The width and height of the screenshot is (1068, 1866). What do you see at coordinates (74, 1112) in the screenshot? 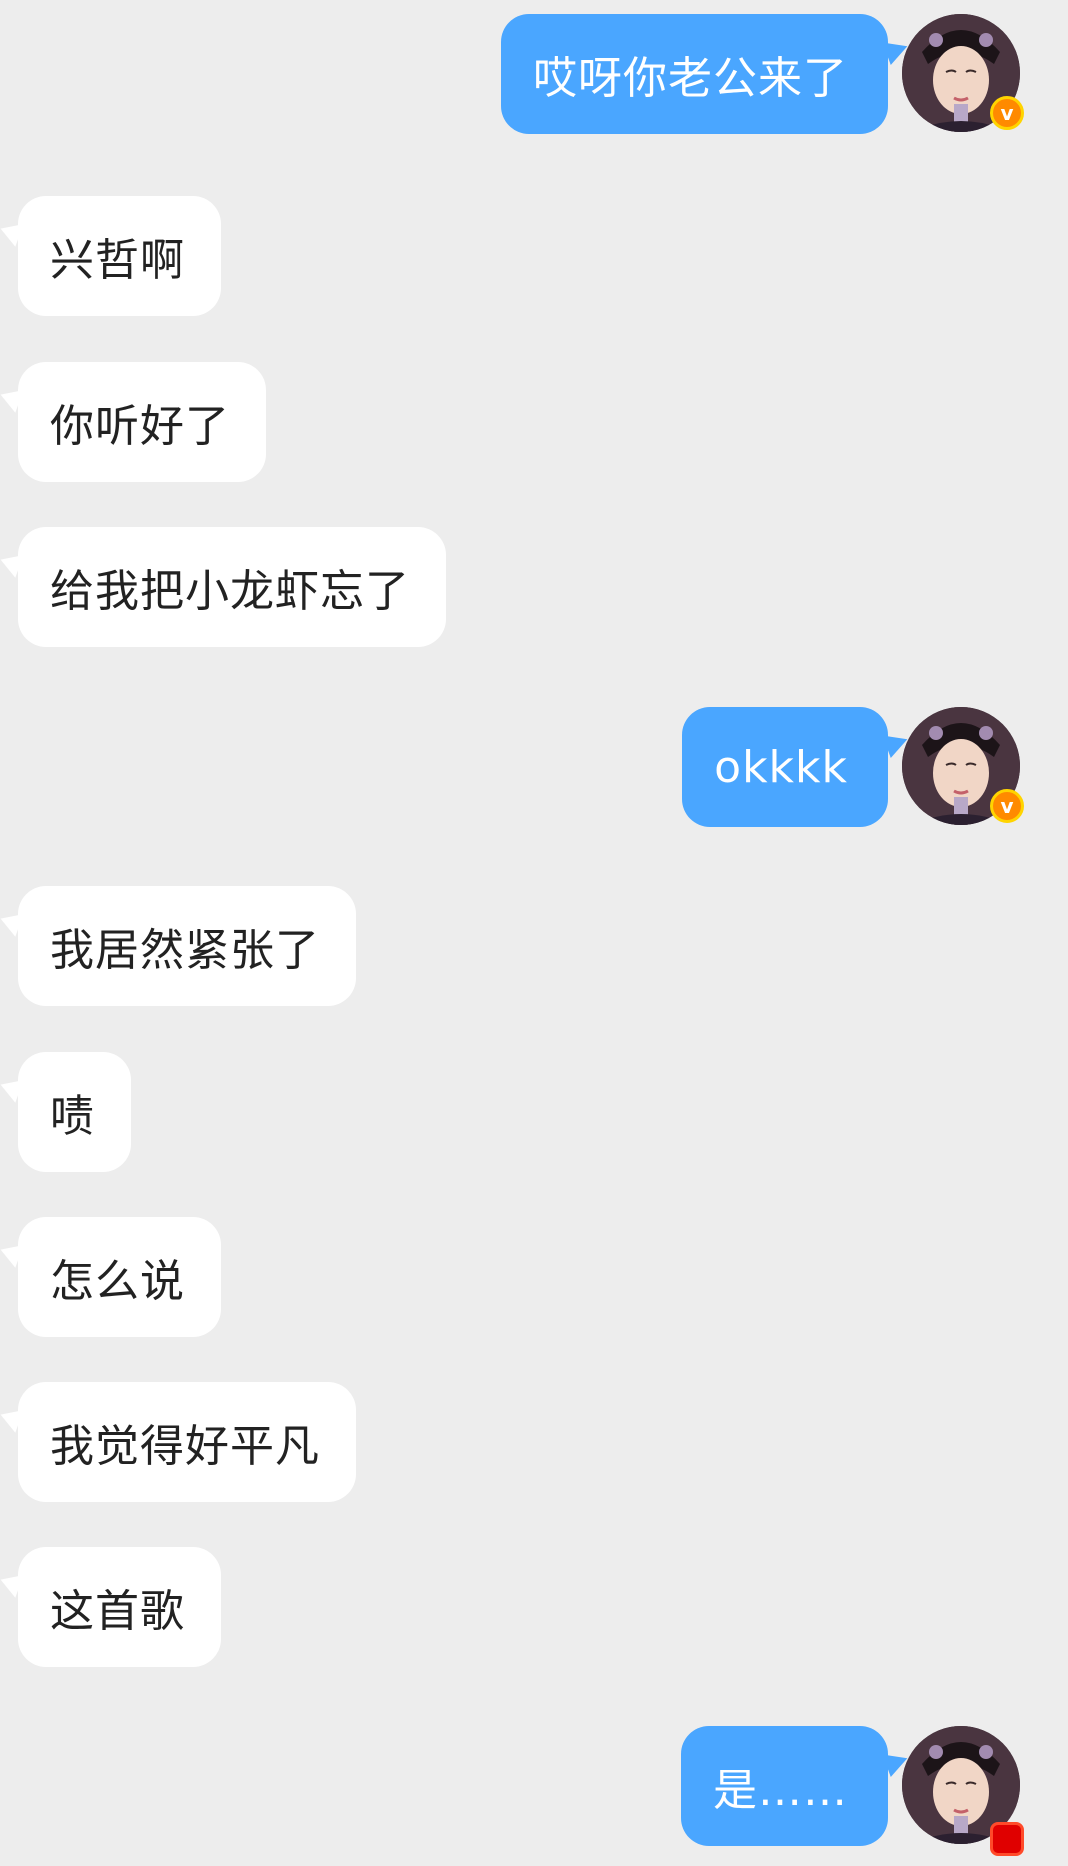
I see `message-bubble-incoming: 啧` at bounding box center [74, 1112].